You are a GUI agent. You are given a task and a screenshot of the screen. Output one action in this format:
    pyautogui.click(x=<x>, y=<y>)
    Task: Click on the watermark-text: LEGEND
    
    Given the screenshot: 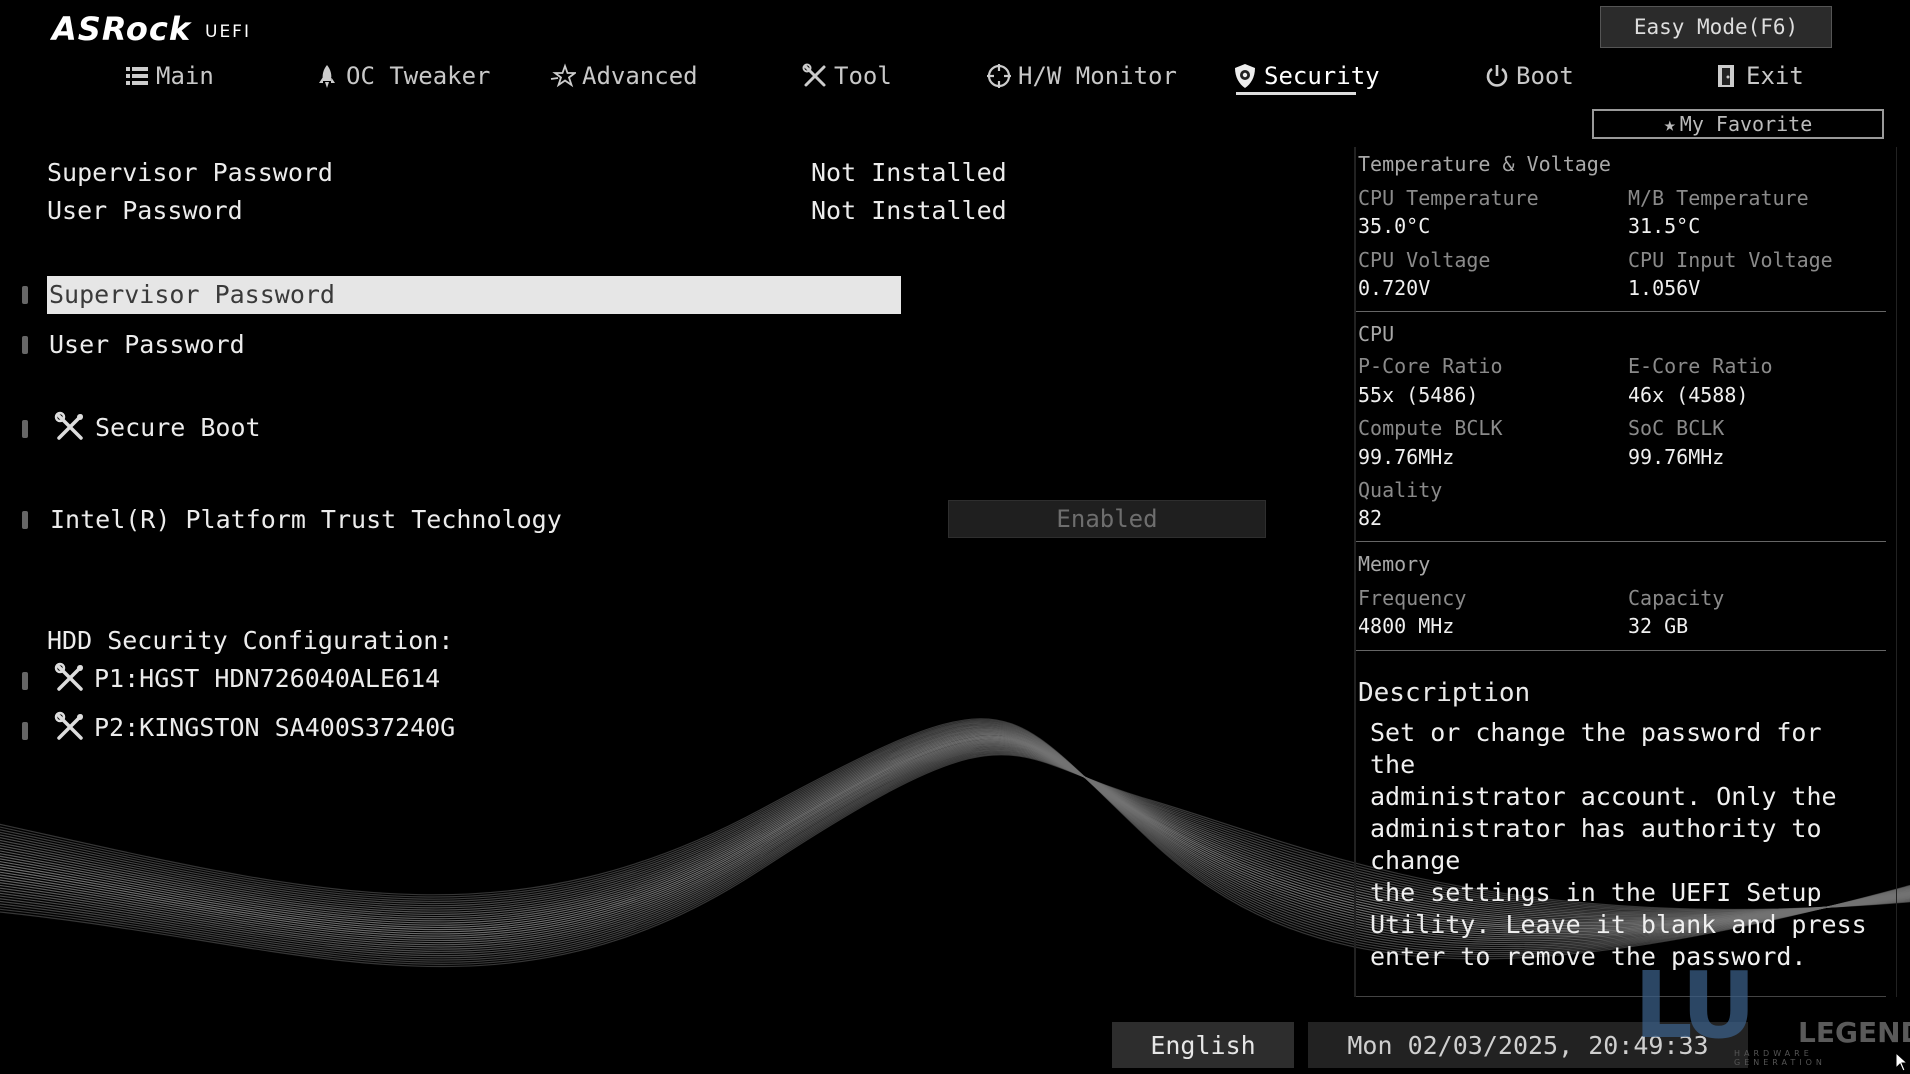 What is the action you would take?
    pyautogui.click(x=1854, y=1032)
    